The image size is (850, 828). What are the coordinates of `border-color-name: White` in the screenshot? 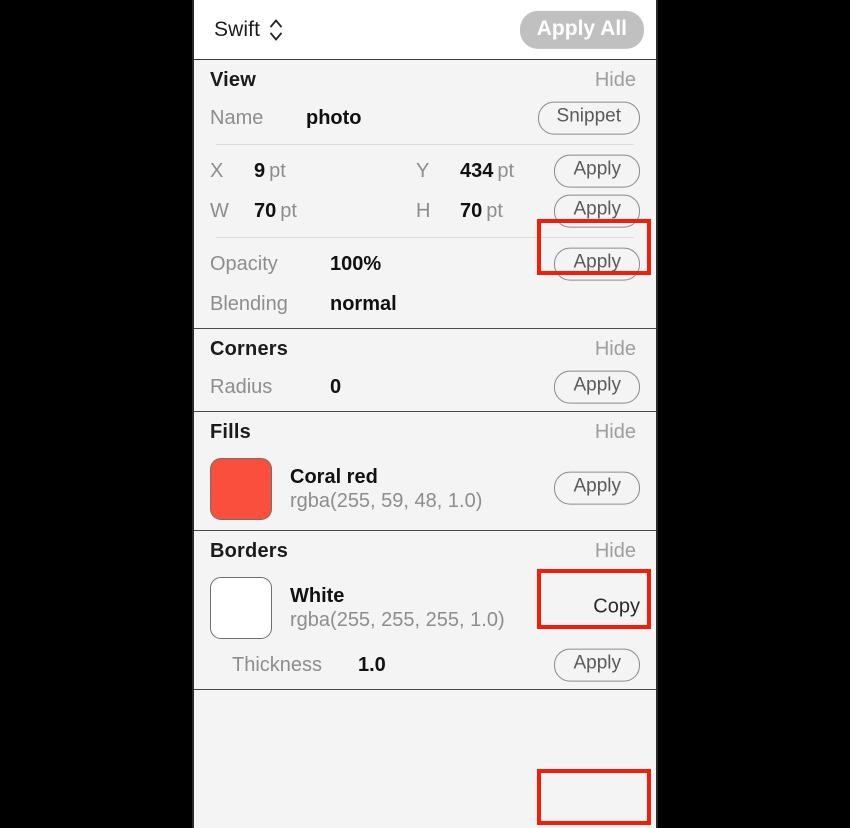 It's located at (317, 595).